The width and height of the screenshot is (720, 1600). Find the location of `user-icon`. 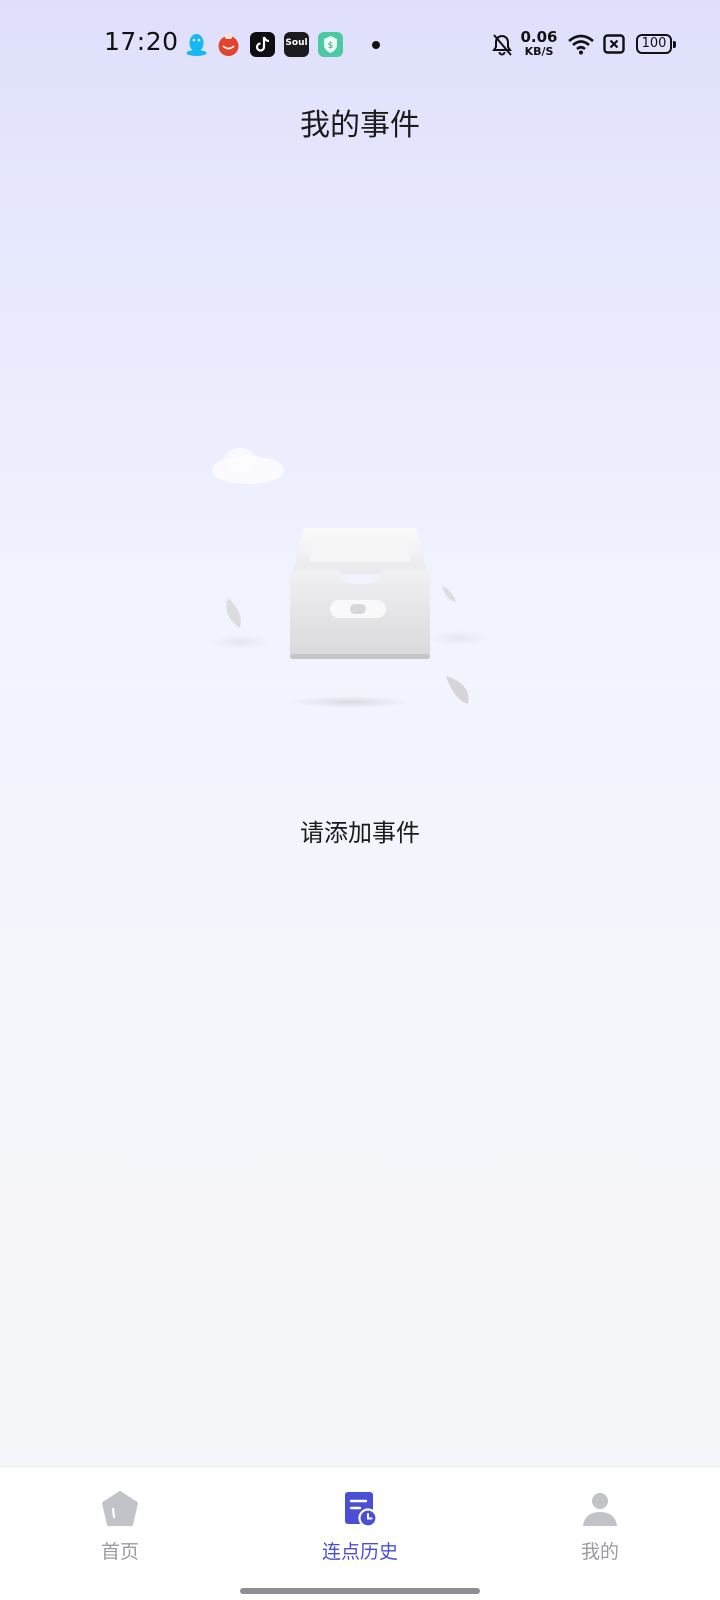

user-icon is located at coordinates (600, 1509).